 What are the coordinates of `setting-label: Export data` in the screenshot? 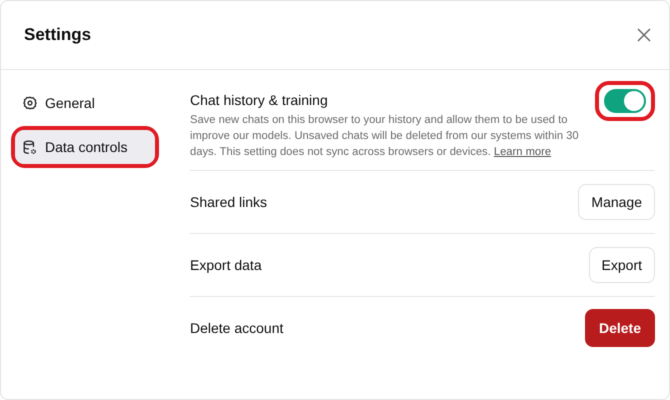 It's located at (226, 265).